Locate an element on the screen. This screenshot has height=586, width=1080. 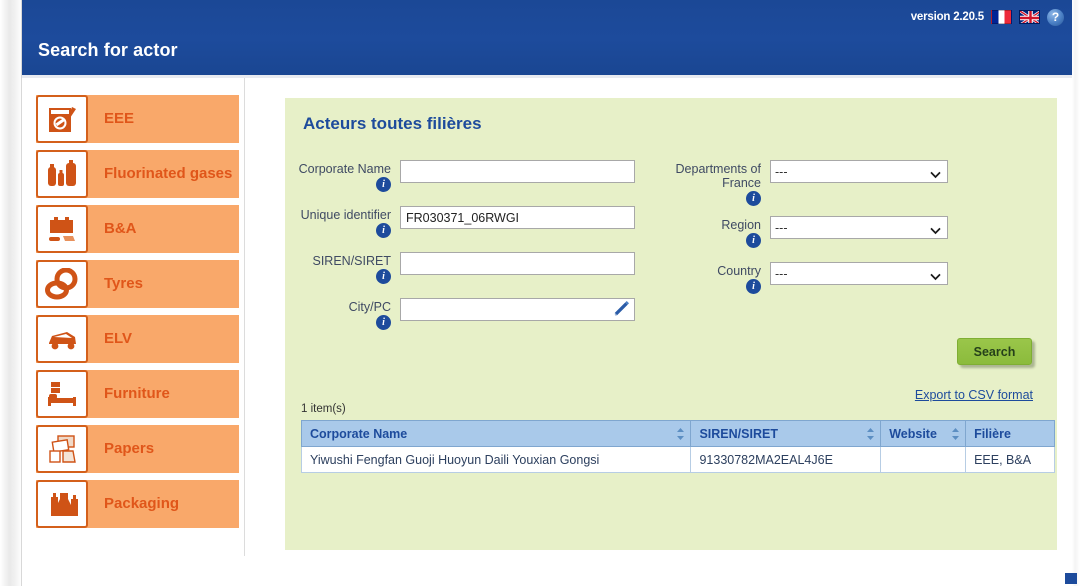
column-header-label: Filière is located at coordinates (992, 433).